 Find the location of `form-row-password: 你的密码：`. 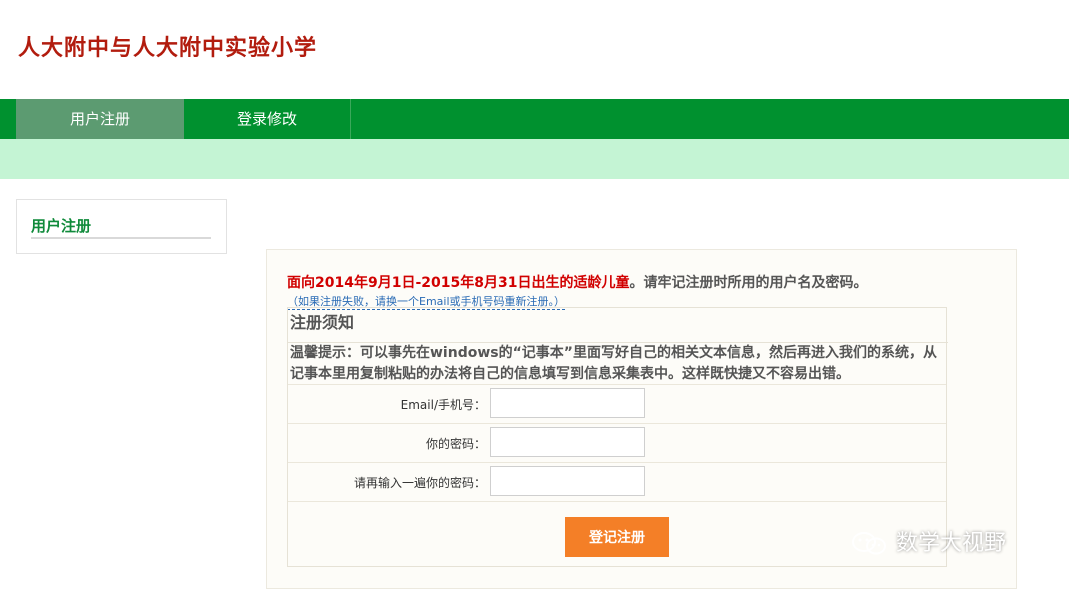

form-row-password: 你的密码： is located at coordinates (617, 442).